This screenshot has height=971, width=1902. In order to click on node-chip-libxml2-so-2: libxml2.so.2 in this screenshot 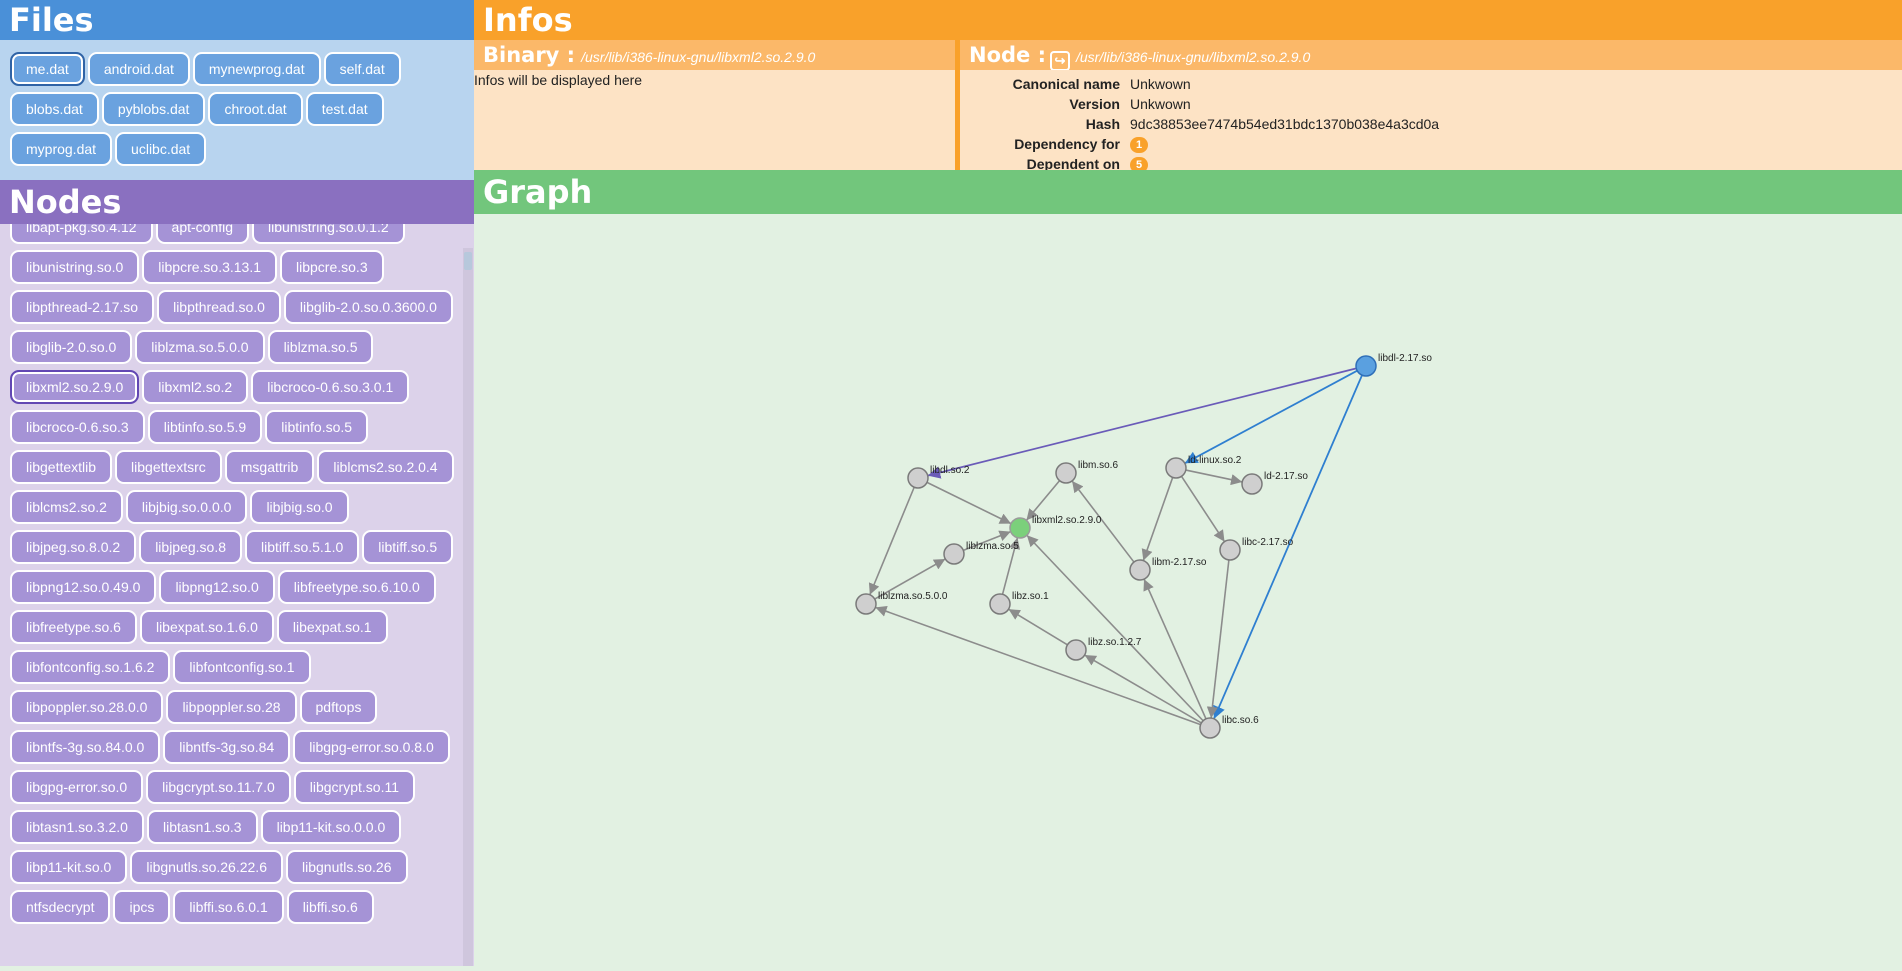, I will do `click(195, 387)`.